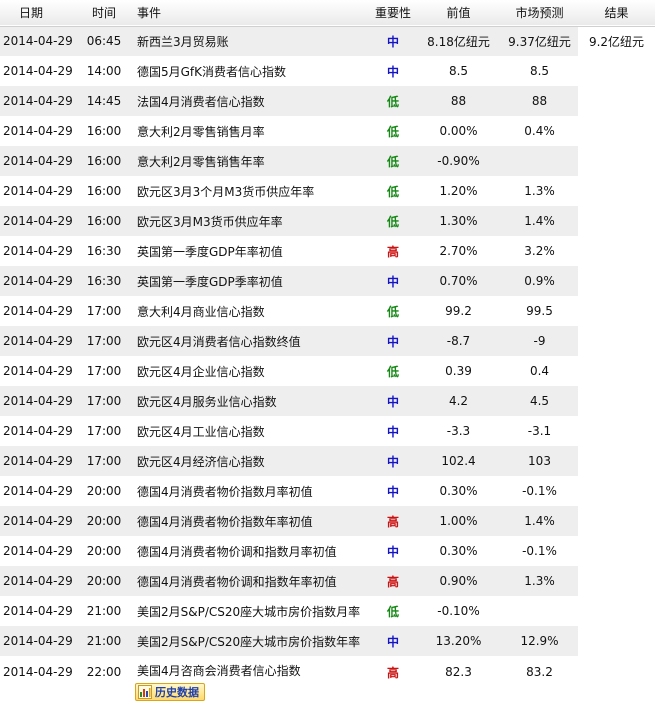 This screenshot has width=655, height=708. I want to click on table-row: 2014-04-29 16:30 英国第一季度GDP年率初值 高 2.70% 3.2%, so click(327, 251).